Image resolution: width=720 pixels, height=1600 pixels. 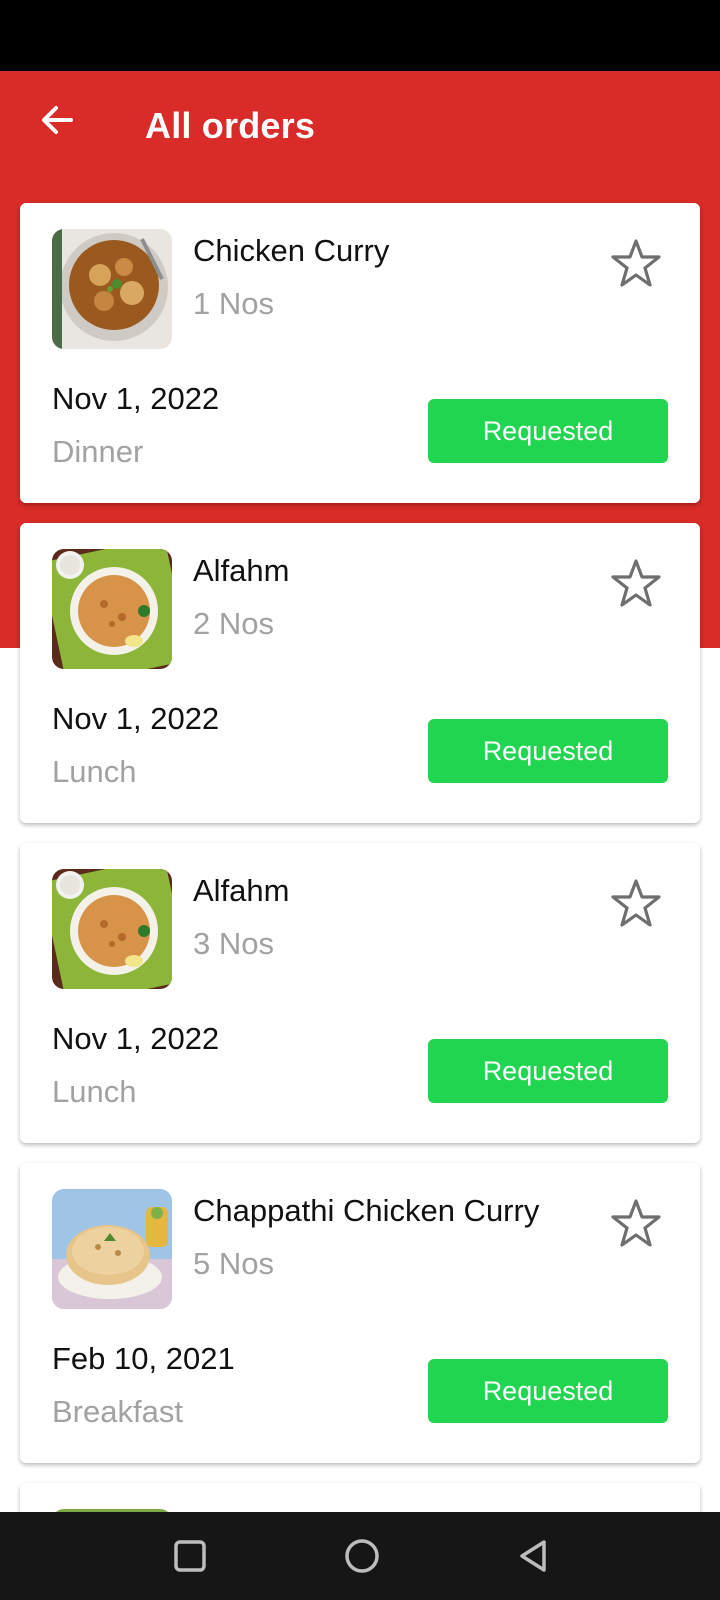 I want to click on square-icon, so click(x=190, y=1556).